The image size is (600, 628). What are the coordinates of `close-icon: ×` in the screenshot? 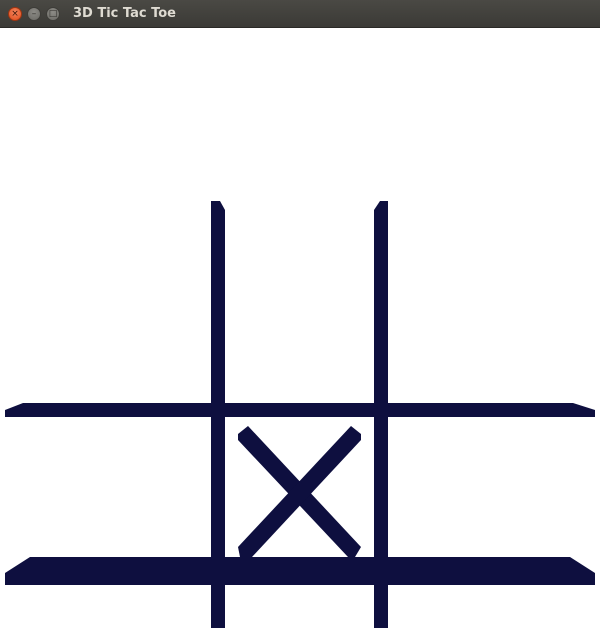 It's located at (15, 13).